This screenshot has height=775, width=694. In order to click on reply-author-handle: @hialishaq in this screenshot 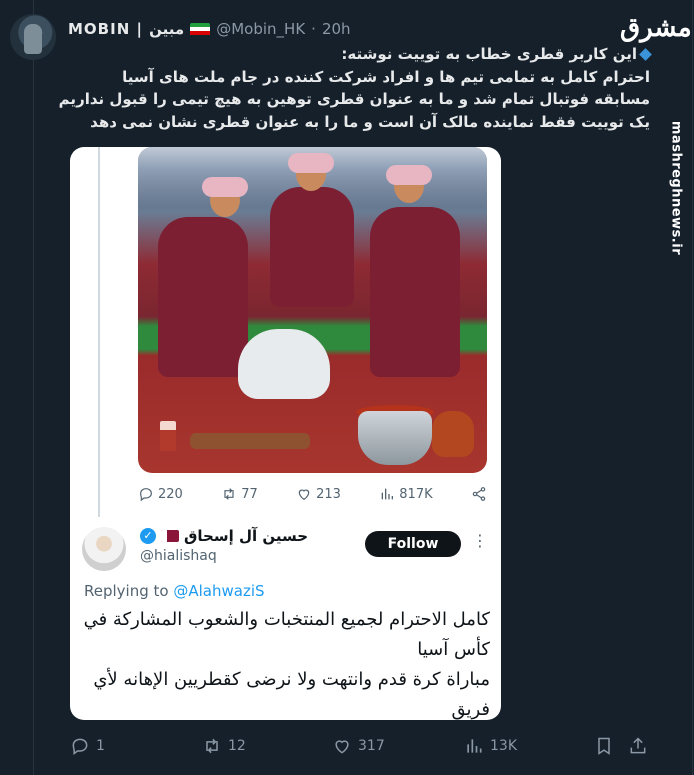, I will do `click(178, 556)`.